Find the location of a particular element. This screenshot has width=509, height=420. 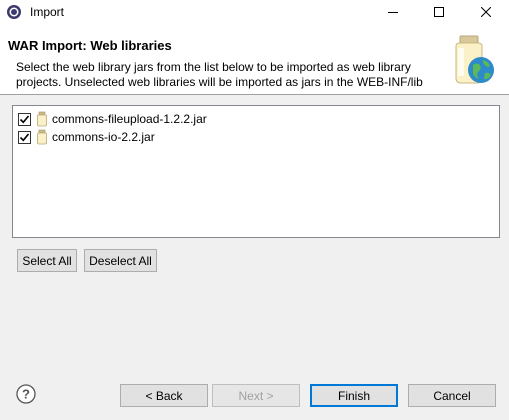

next-button: Next > is located at coordinates (256, 395).